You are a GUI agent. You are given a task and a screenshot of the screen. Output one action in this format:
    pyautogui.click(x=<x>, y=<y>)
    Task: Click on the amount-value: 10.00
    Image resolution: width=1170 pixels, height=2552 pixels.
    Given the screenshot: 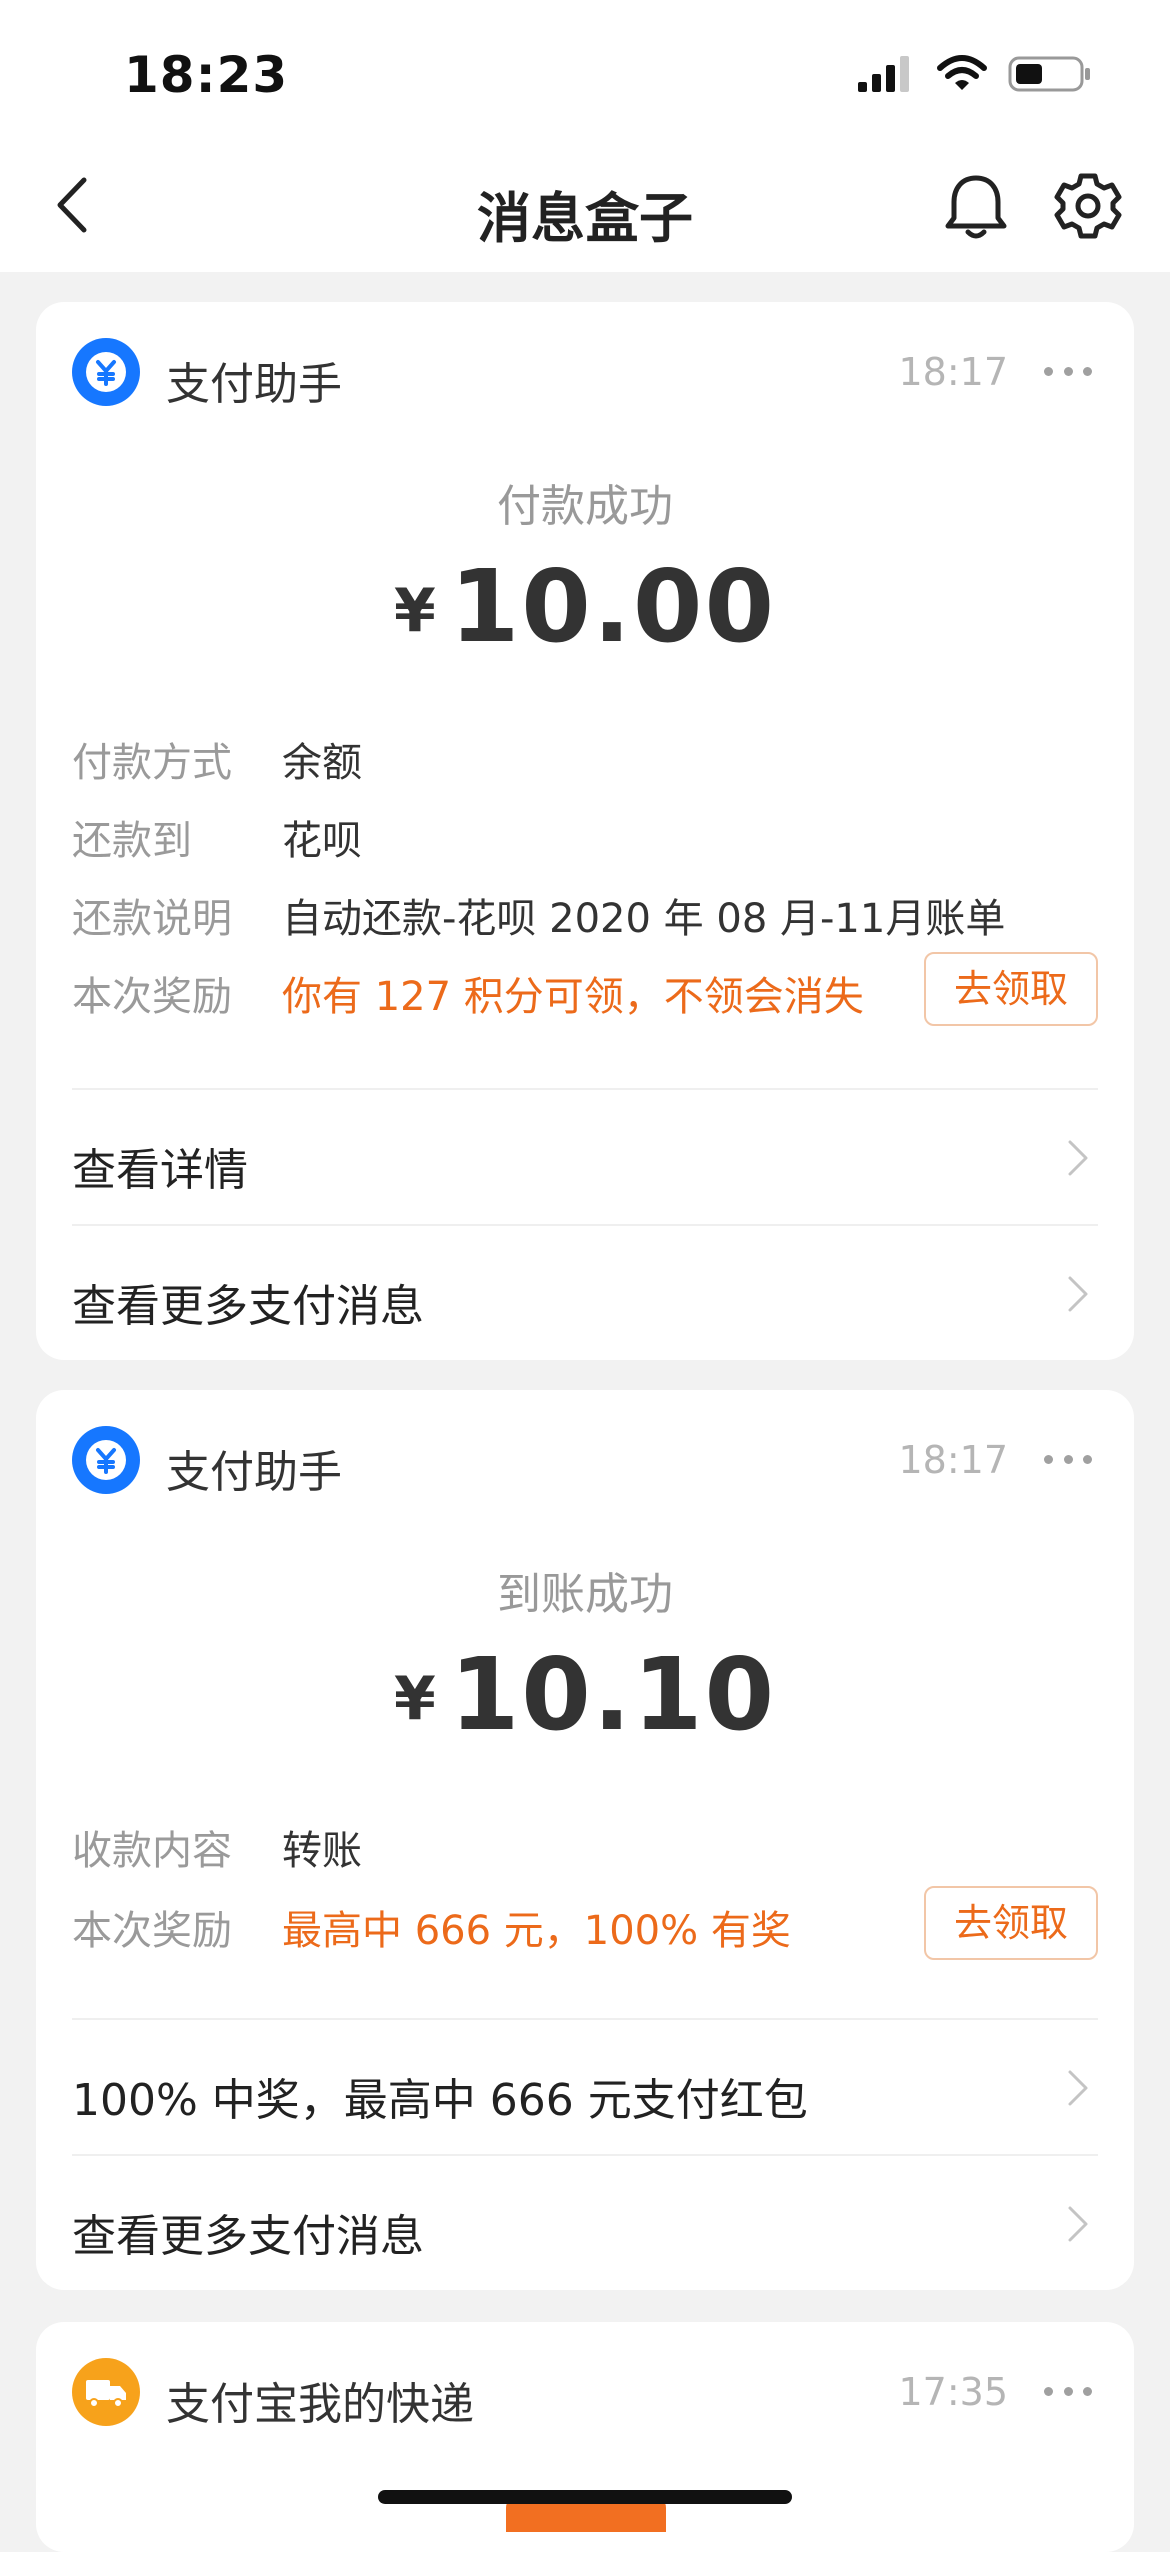 What is the action you would take?
    pyautogui.click(x=613, y=606)
    